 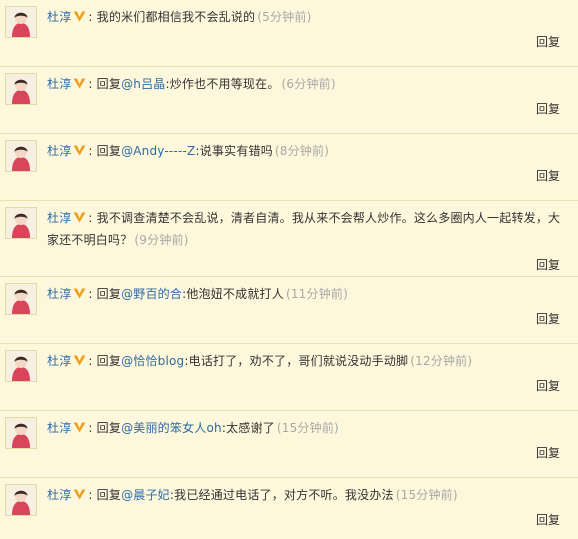 What do you see at coordinates (151, 294) in the screenshot?
I see `mention-link: @野百的合` at bounding box center [151, 294].